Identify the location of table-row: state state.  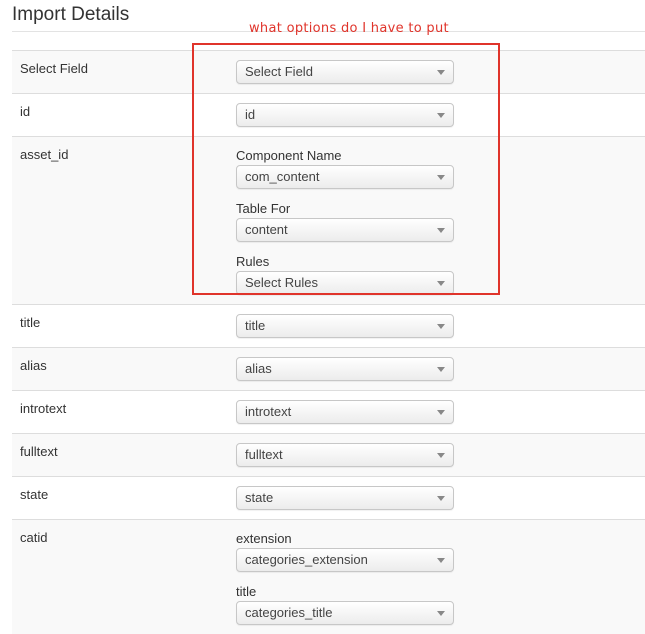
(328, 498).